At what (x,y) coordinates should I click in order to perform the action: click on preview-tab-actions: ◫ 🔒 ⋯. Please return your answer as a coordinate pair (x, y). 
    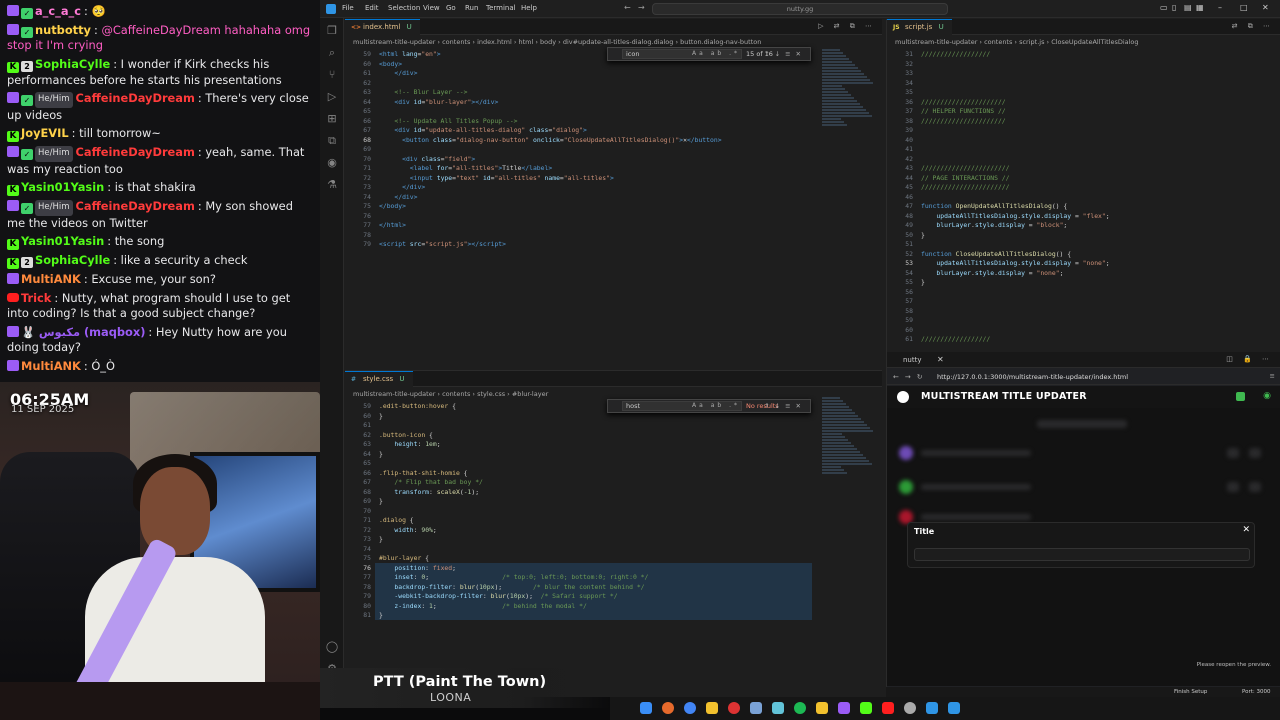
    Looking at the image, I should click on (1249, 359).